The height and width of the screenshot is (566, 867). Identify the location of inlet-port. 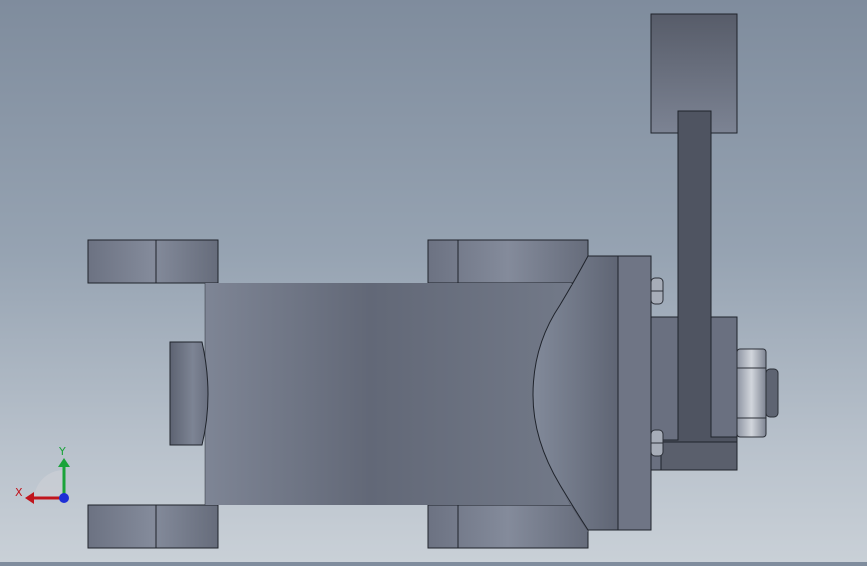
(189, 393).